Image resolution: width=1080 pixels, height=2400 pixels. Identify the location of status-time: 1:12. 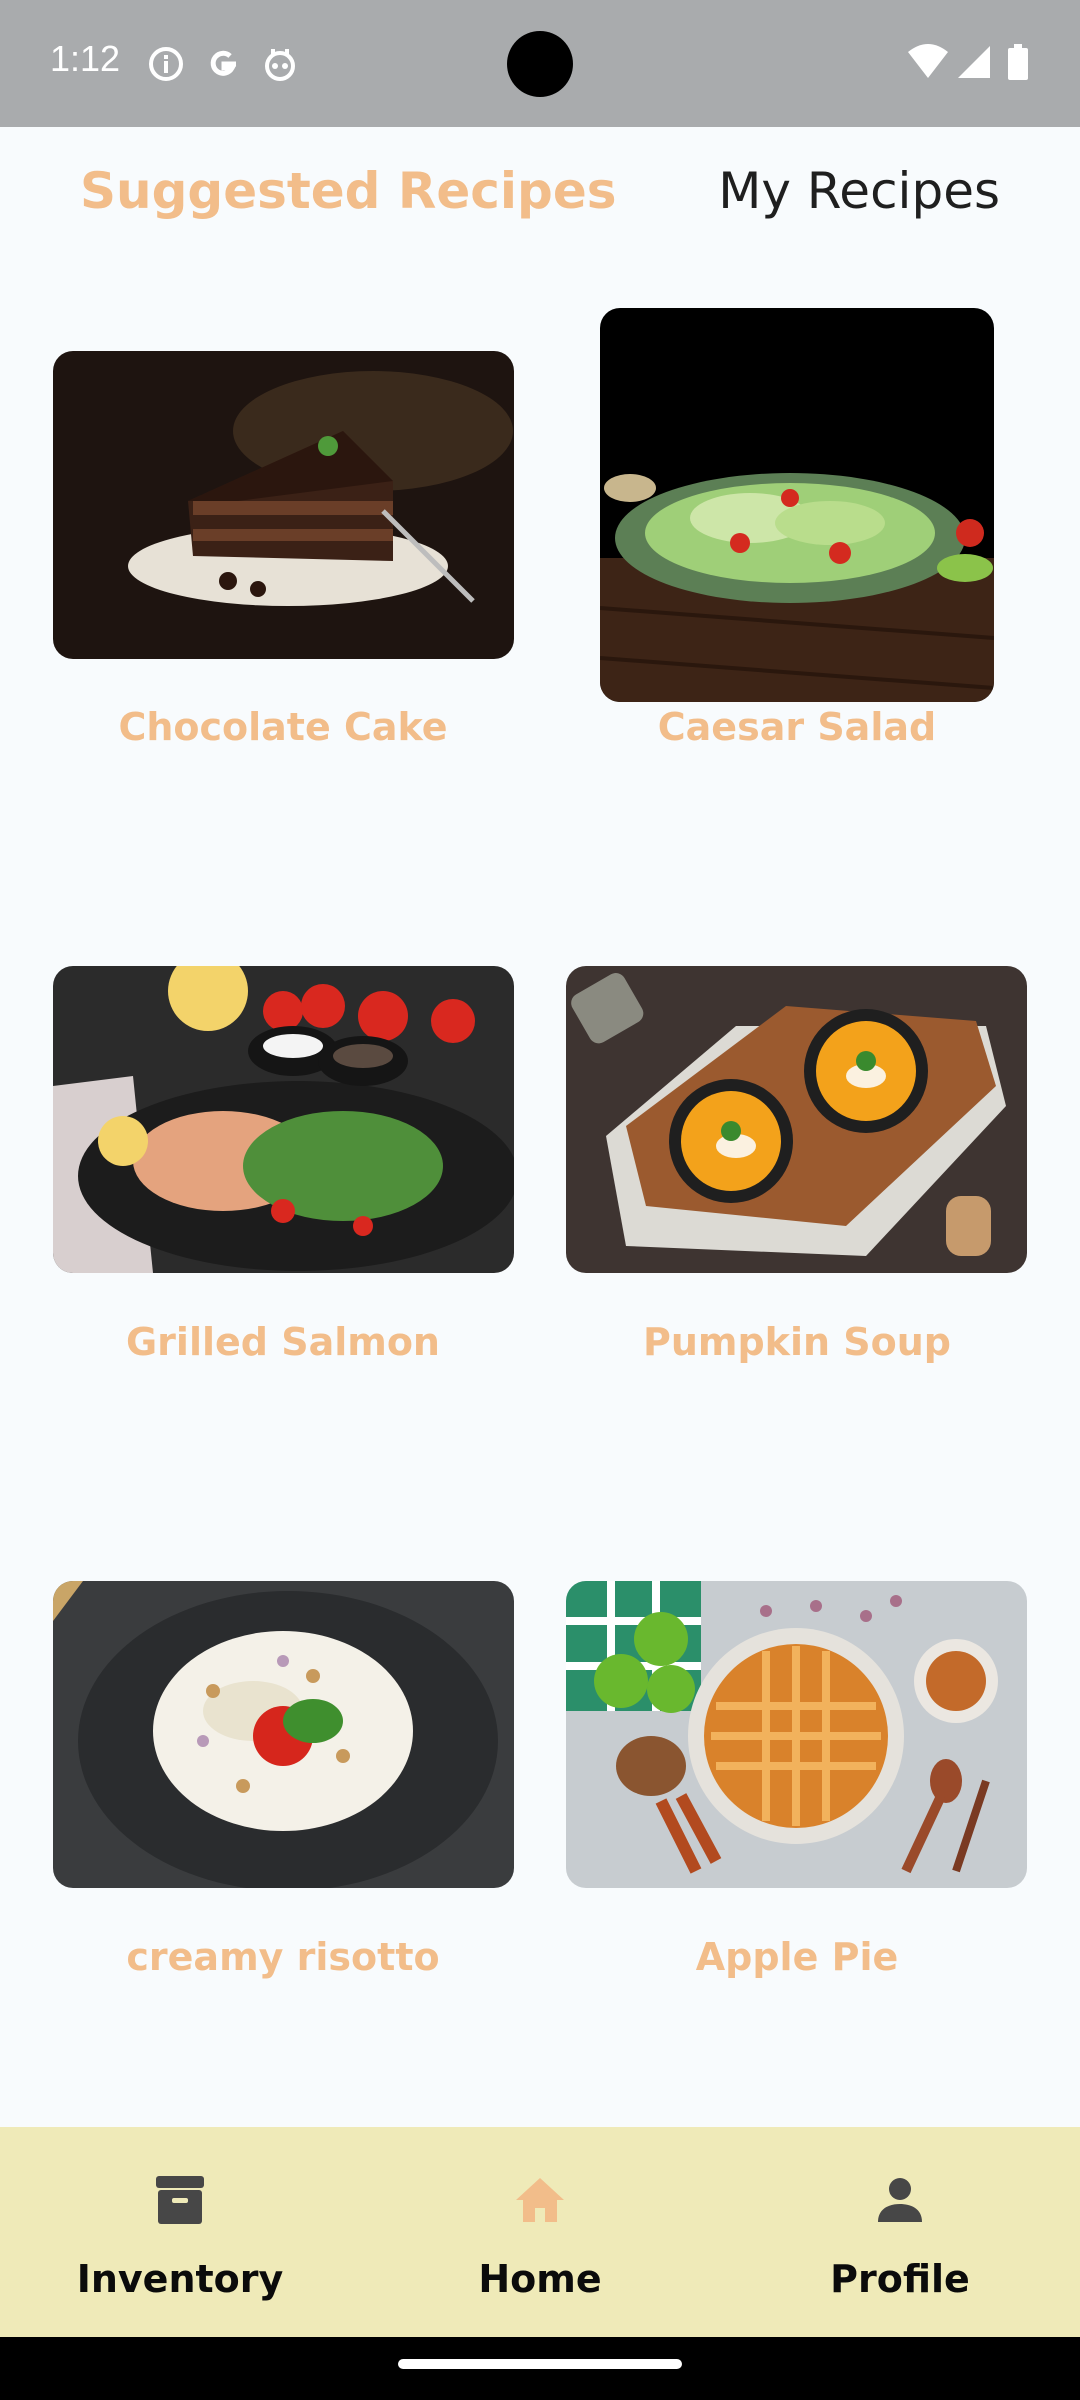
(85, 58).